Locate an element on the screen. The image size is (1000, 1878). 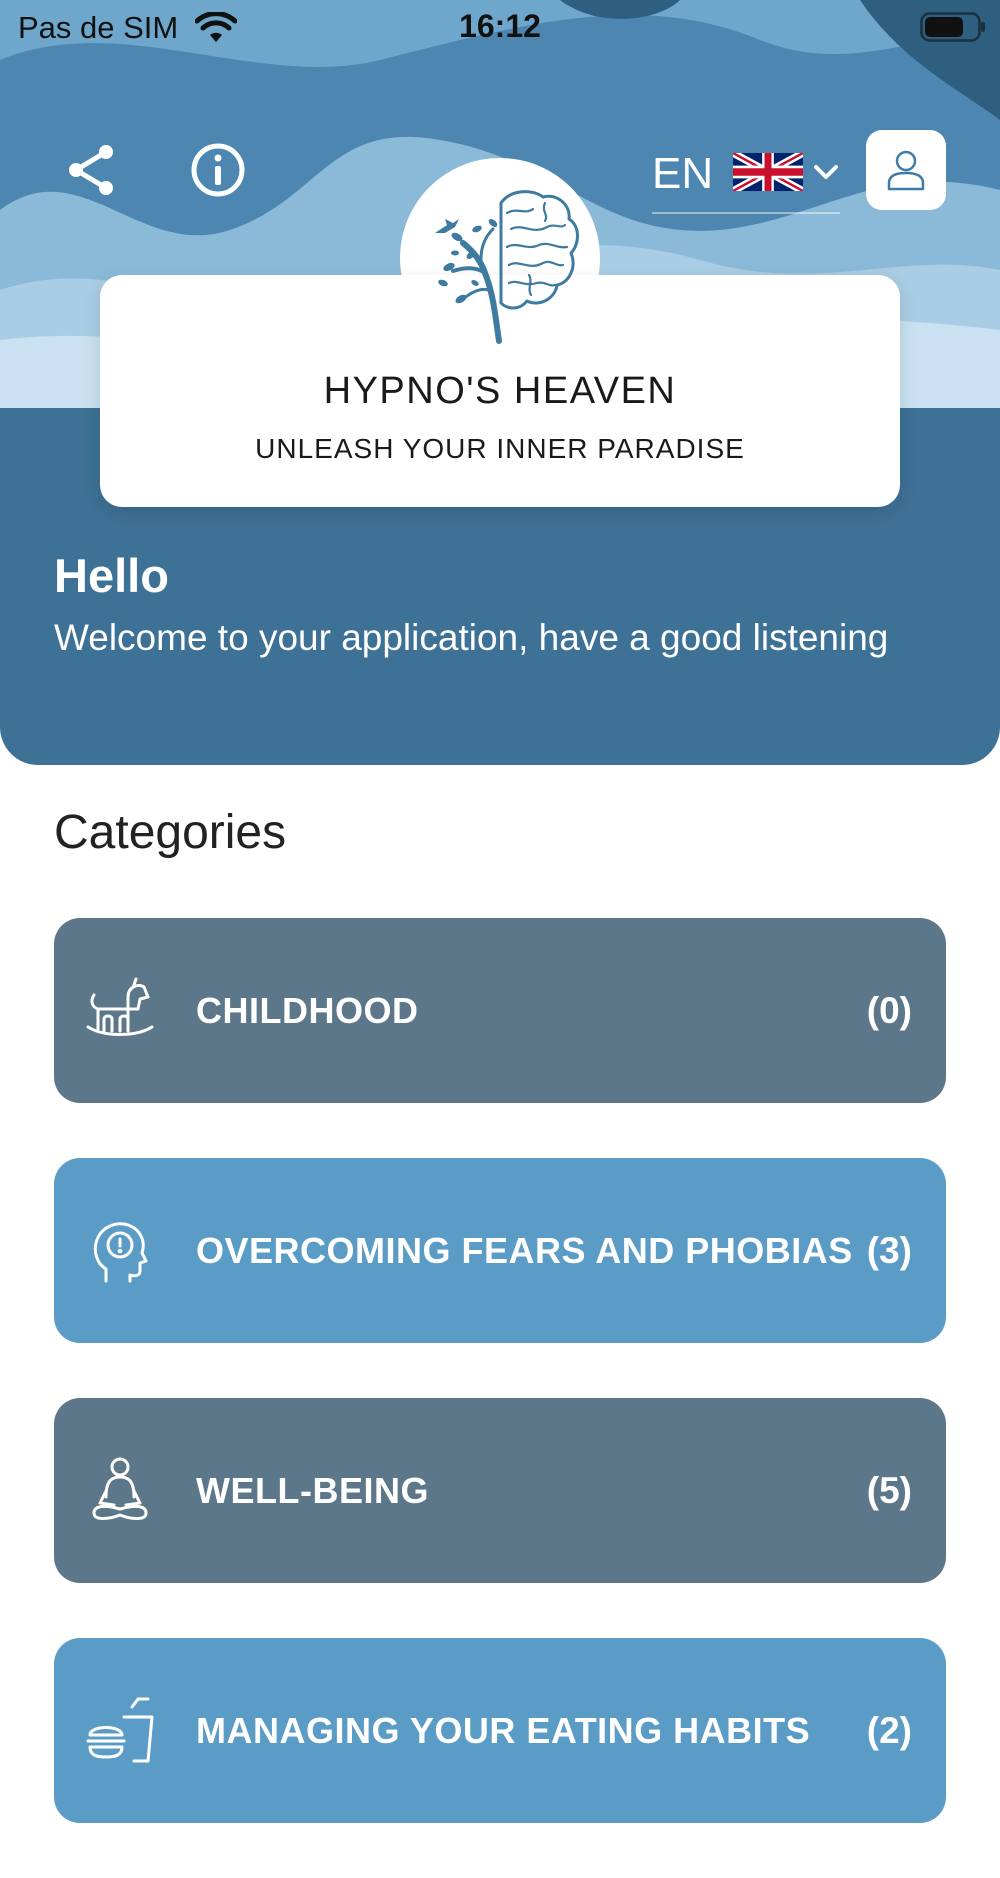
language-code: EN is located at coordinates (683, 173).